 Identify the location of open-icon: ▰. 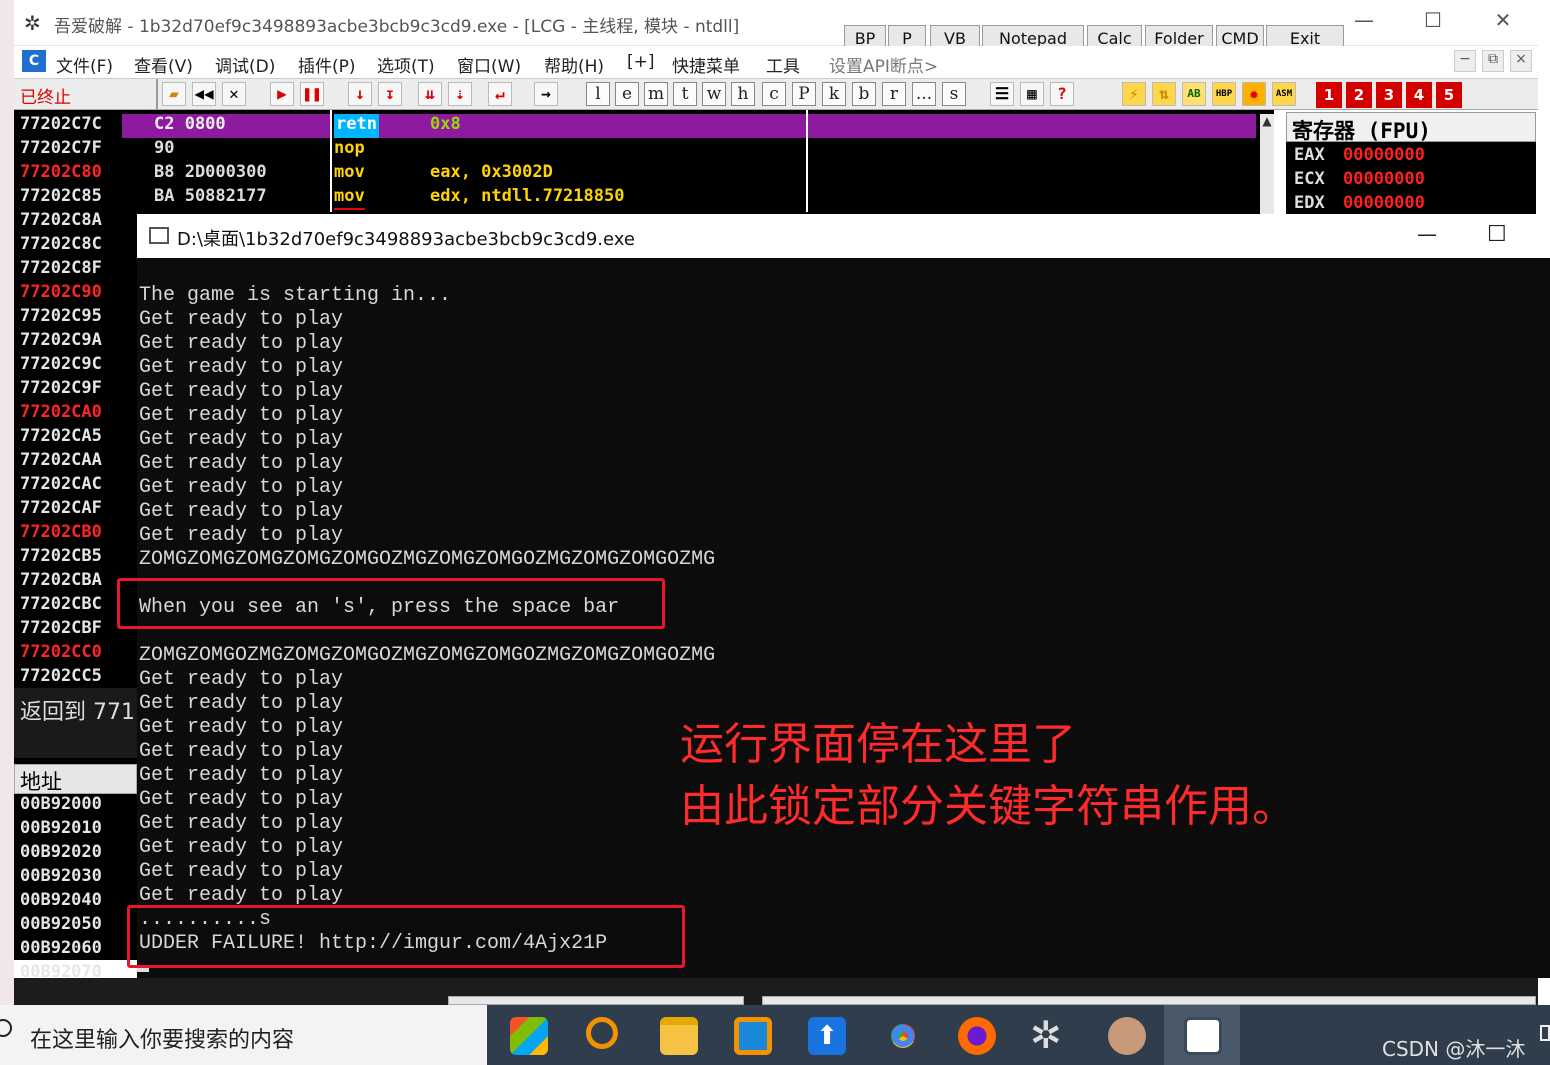
(174, 94).